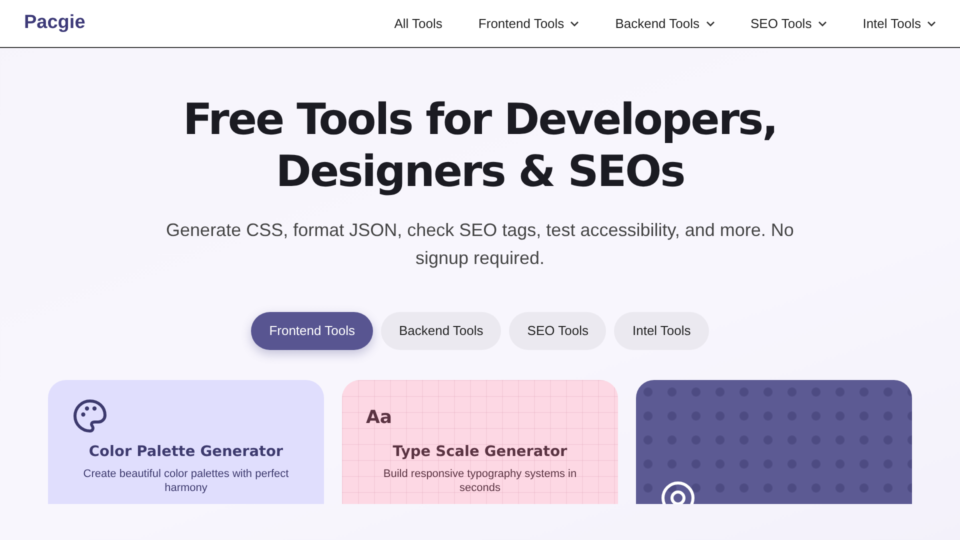 The height and width of the screenshot is (540, 960). Describe the element at coordinates (899, 24) in the screenshot. I see `nav-link: Intel Tools` at that location.